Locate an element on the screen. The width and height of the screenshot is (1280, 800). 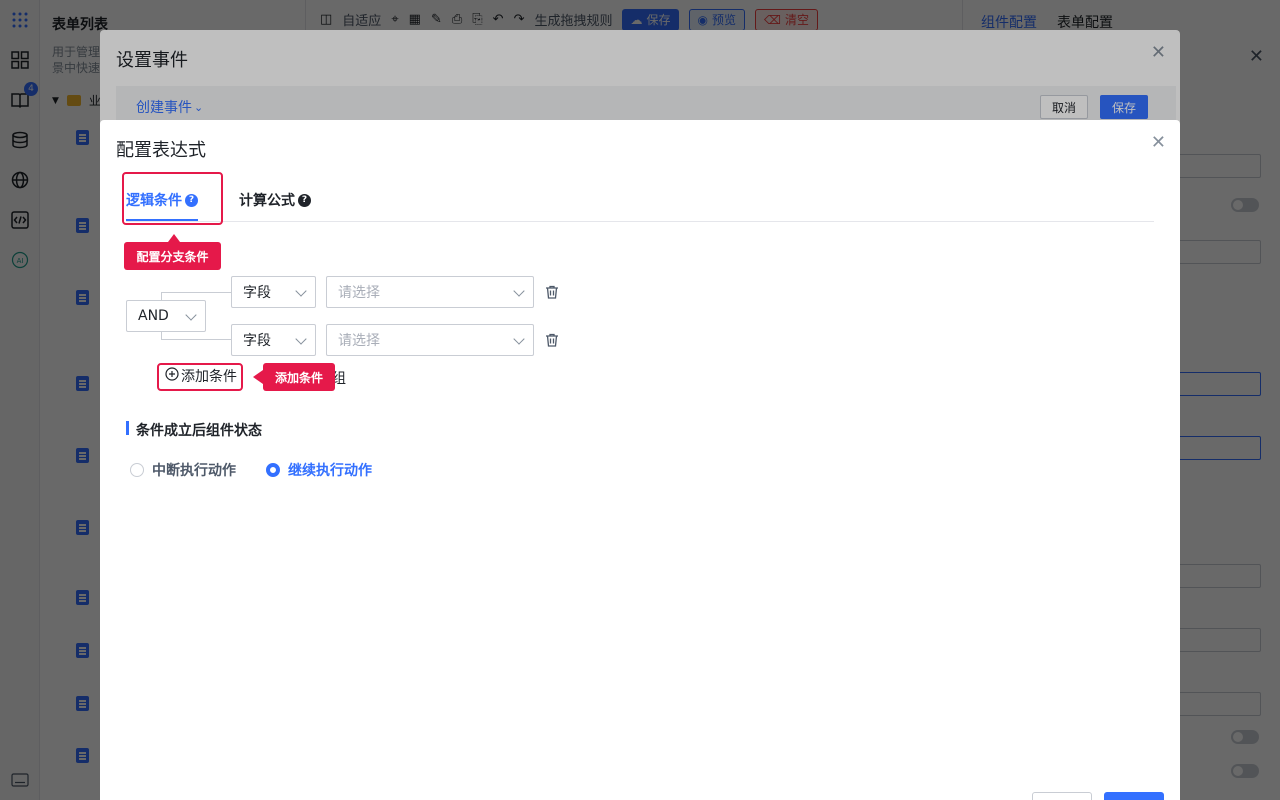
section-title: 条件成立后组件状态 is located at coordinates (194, 430).